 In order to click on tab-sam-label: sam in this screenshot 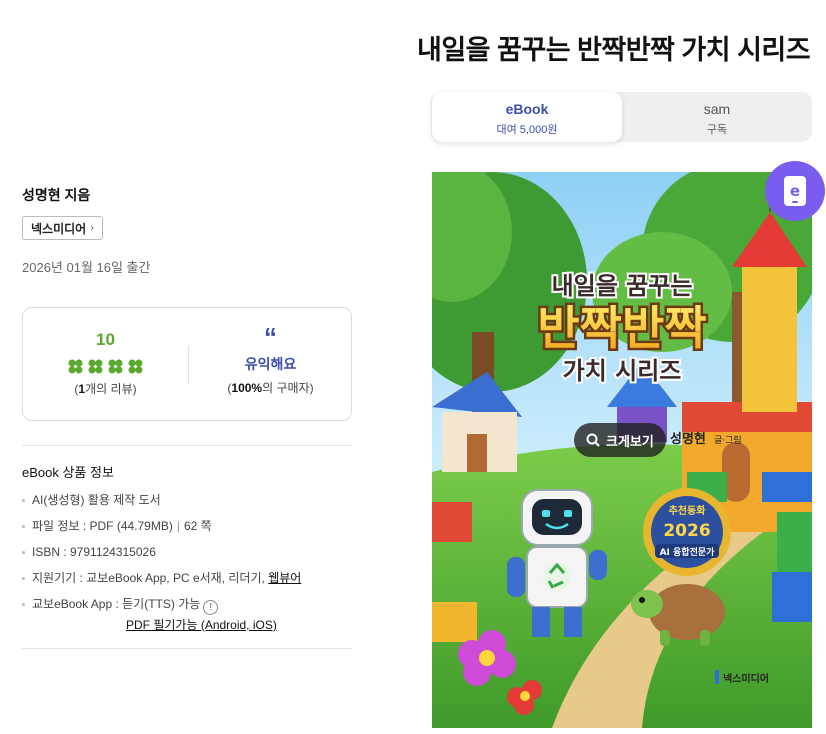, I will do `click(717, 109)`.